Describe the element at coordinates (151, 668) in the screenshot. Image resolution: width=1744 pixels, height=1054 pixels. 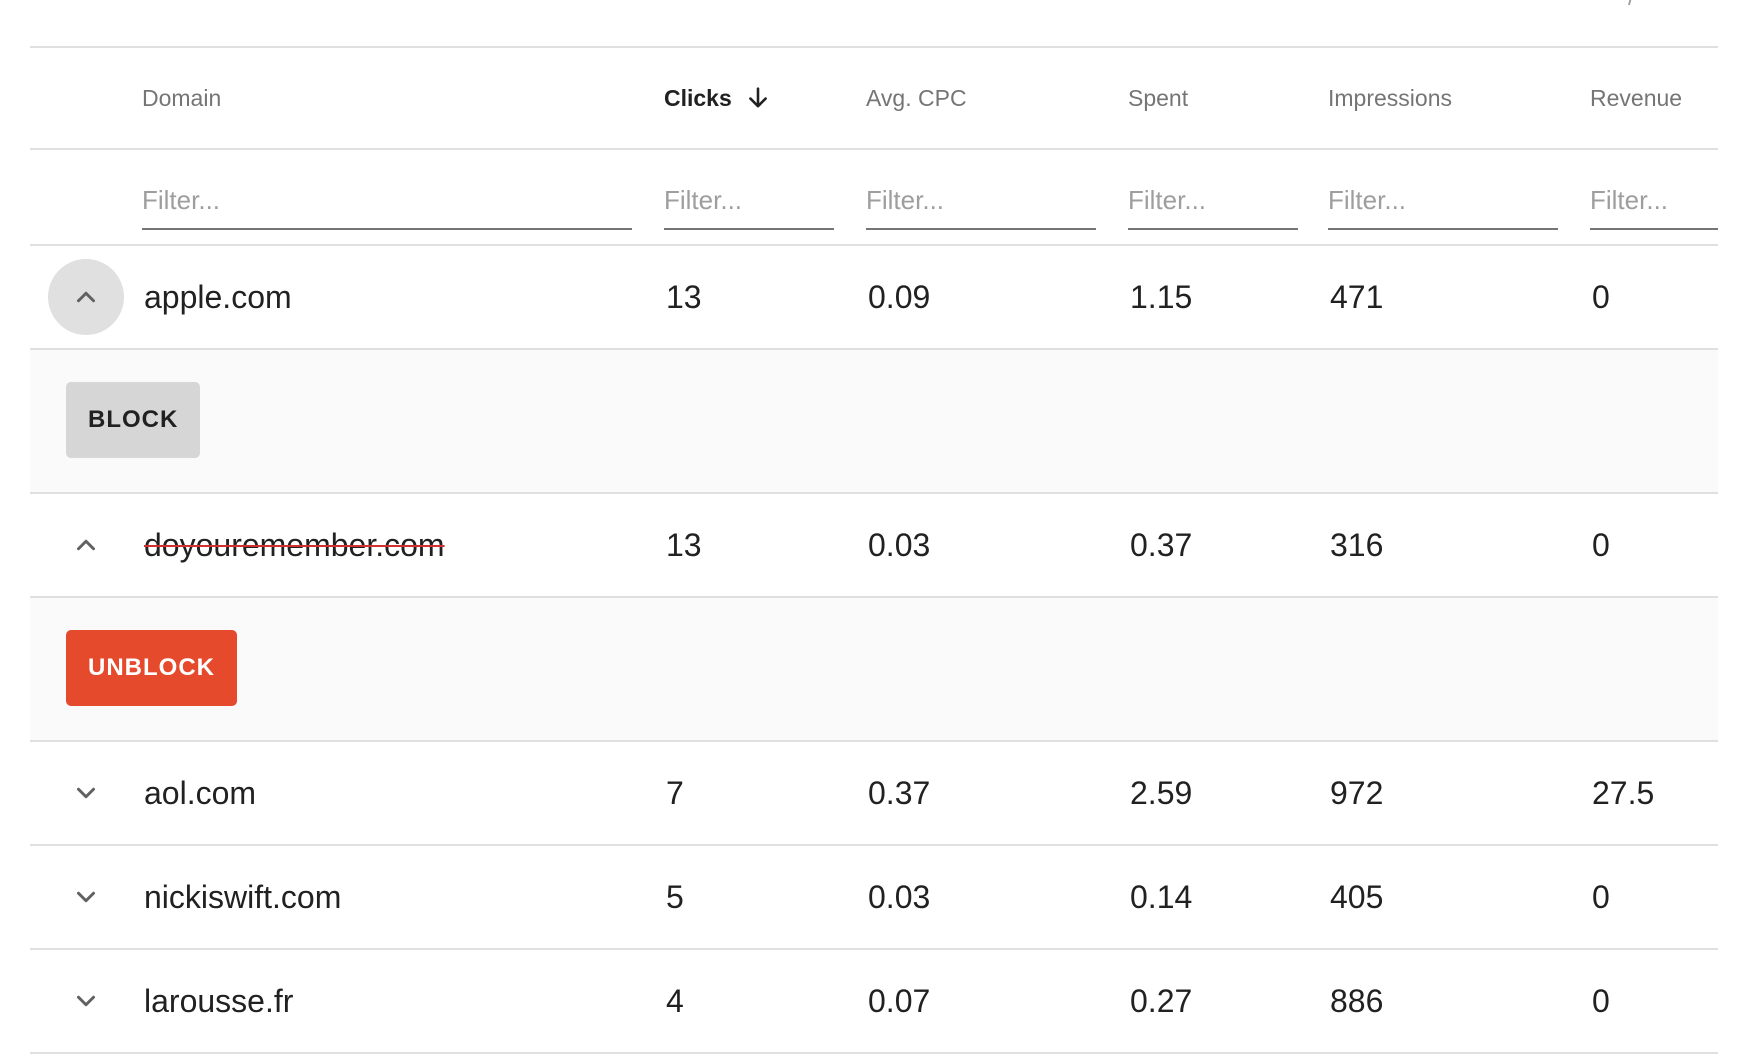
I see `unblock-button: UNBLOCK` at that location.